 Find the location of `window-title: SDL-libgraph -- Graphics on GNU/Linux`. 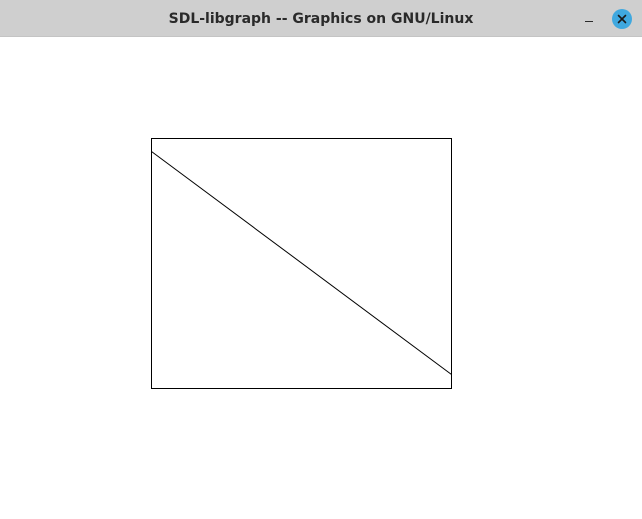

window-title: SDL-libgraph -- Graphics on GNU/Linux is located at coordinates (321, 19).